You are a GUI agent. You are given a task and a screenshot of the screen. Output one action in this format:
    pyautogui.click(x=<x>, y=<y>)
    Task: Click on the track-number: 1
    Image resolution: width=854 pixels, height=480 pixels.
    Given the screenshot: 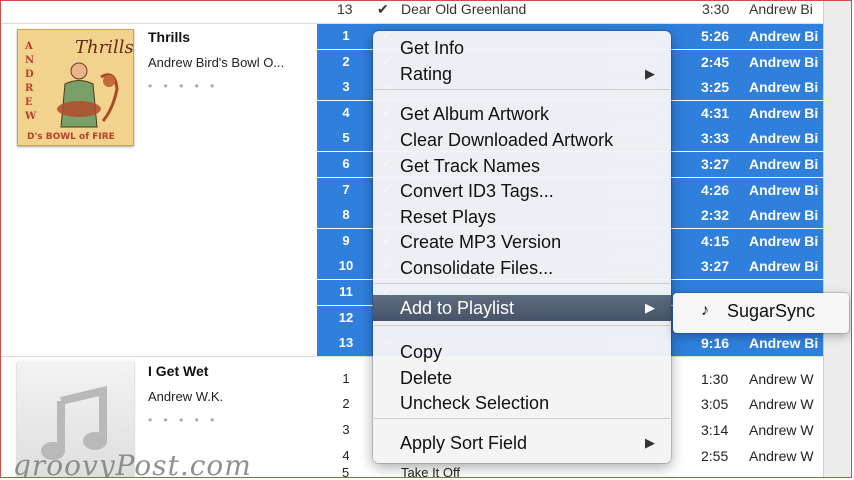 What is the action you would take?
    pyautogui.click(x=346, y=378)
    